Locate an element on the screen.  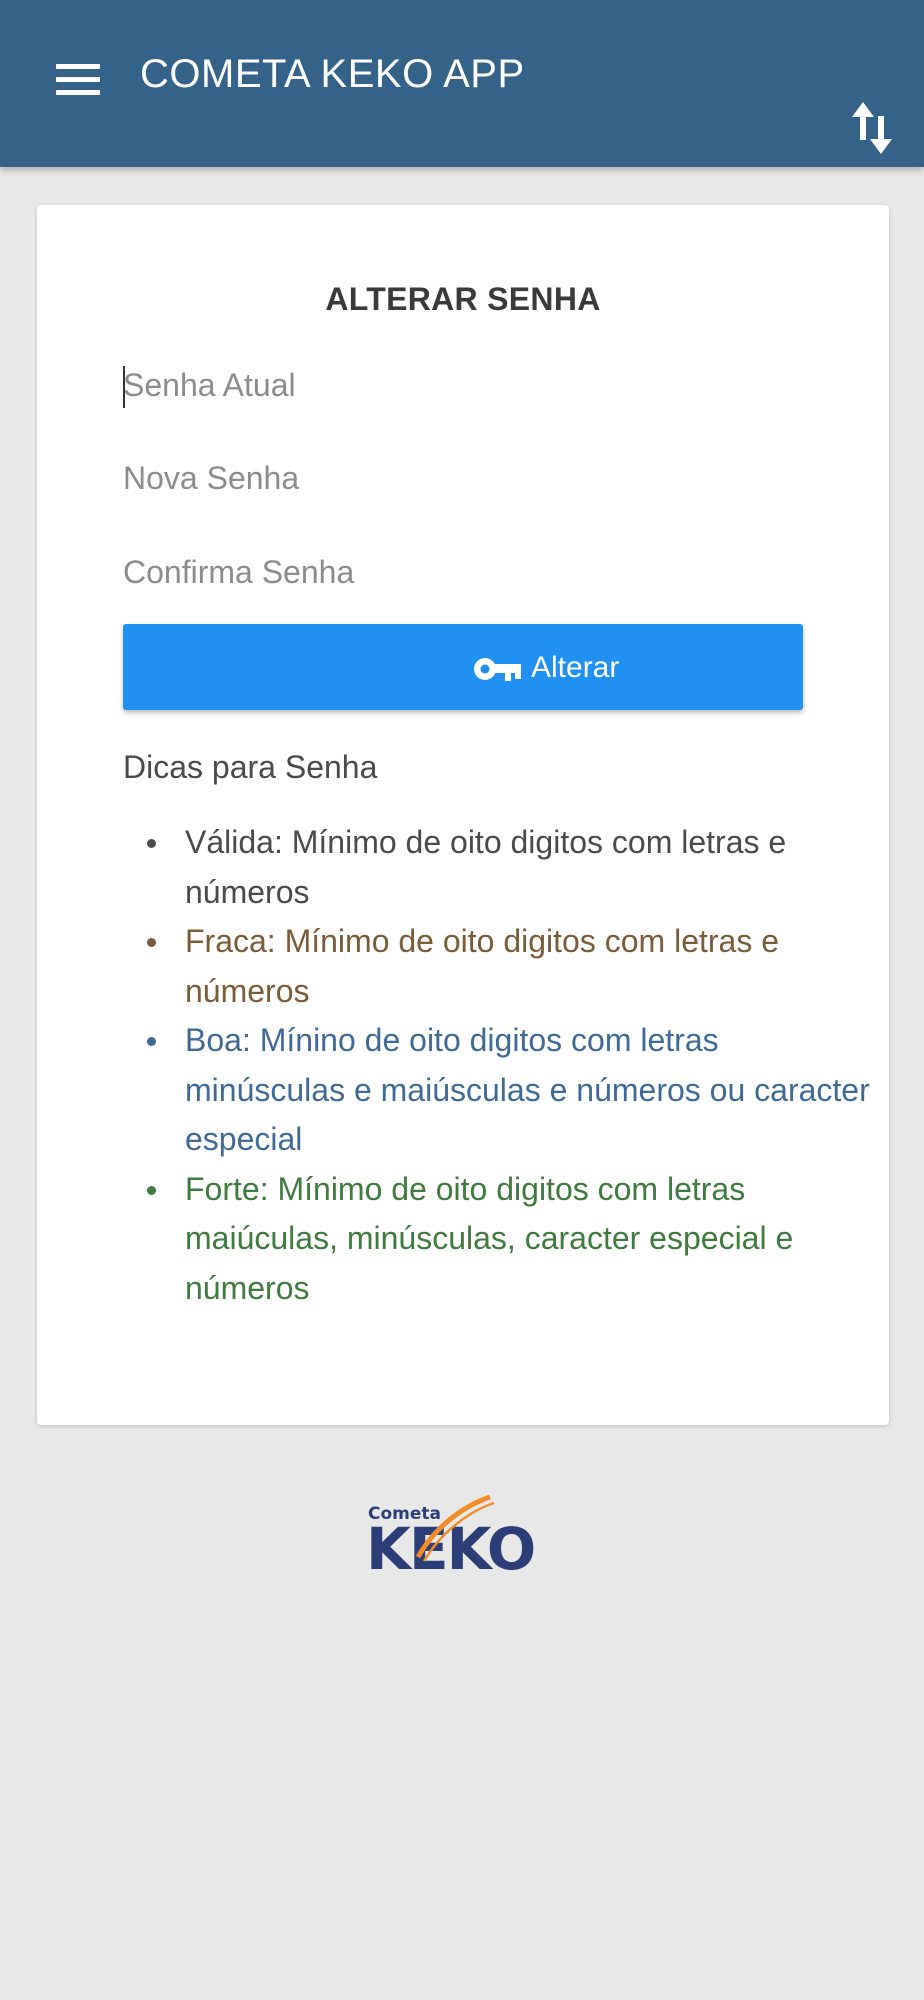
app-title: COMETA KEKO APP is located at coordinates (332, 74).